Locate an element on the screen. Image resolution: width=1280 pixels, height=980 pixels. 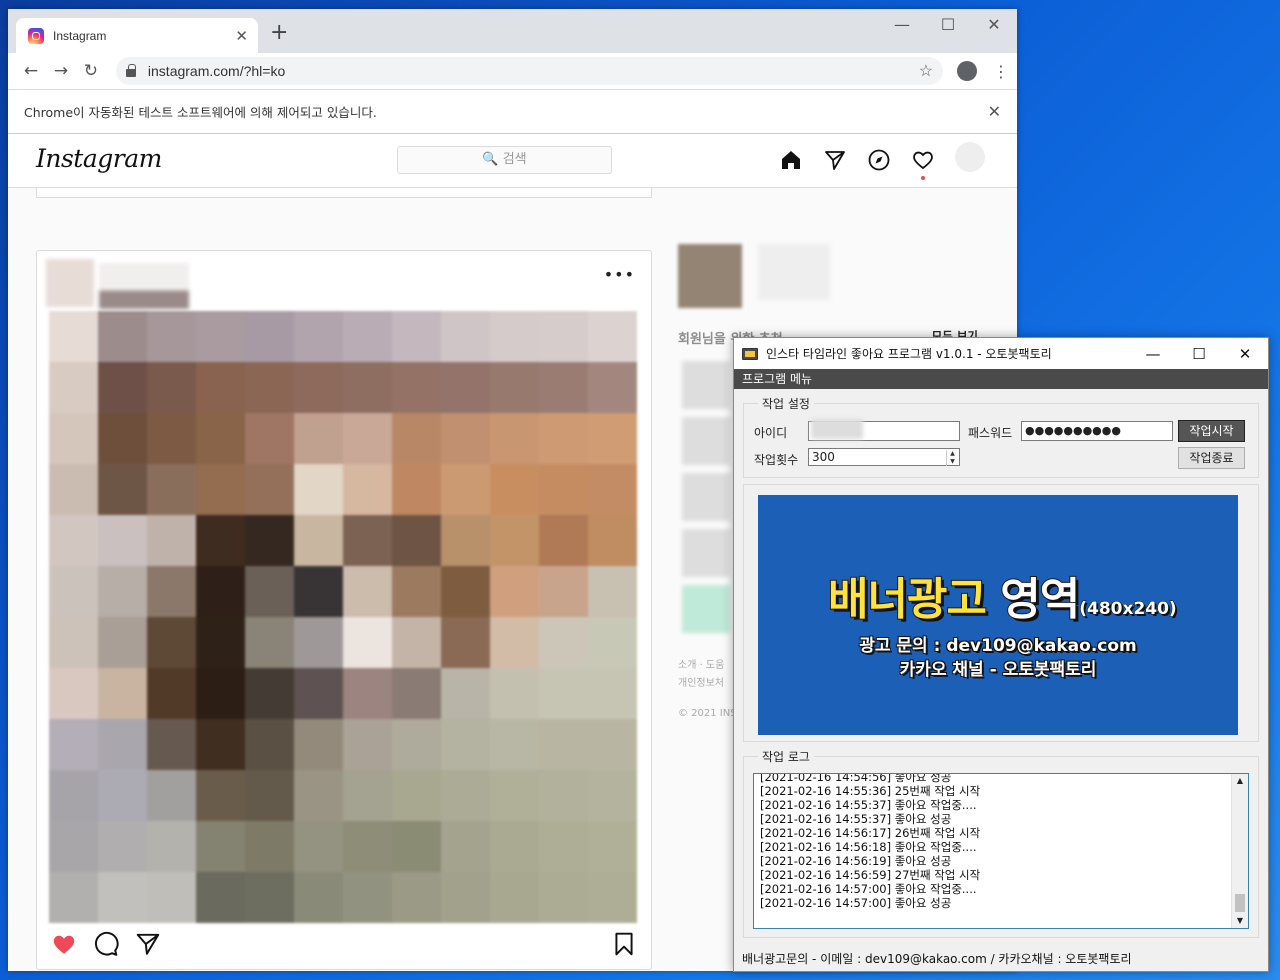
infobar-close-icon: ✕ is located at coordinates (994, 111).